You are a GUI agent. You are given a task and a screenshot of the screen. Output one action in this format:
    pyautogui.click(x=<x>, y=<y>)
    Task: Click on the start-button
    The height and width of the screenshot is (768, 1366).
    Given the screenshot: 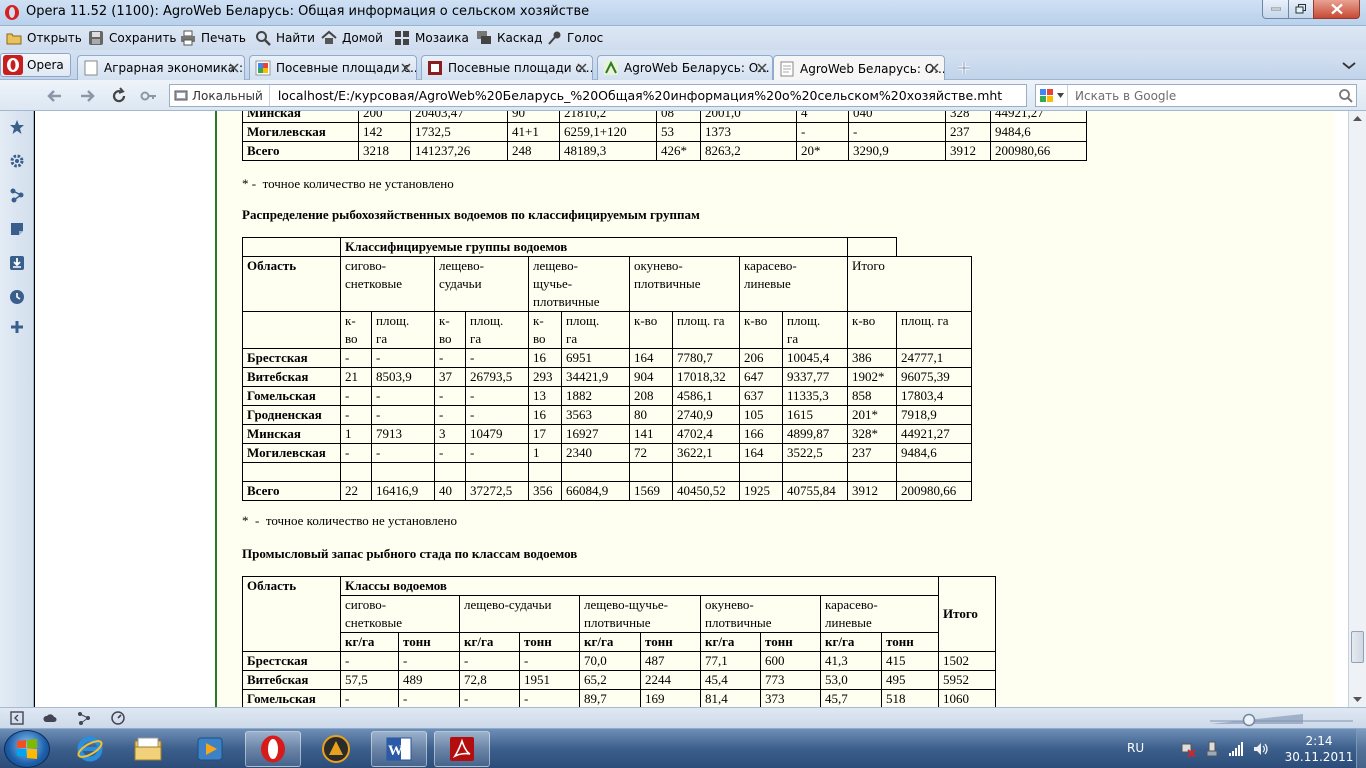 What is the action you would take?
    pyautogui.click(x=27, y=749)
    